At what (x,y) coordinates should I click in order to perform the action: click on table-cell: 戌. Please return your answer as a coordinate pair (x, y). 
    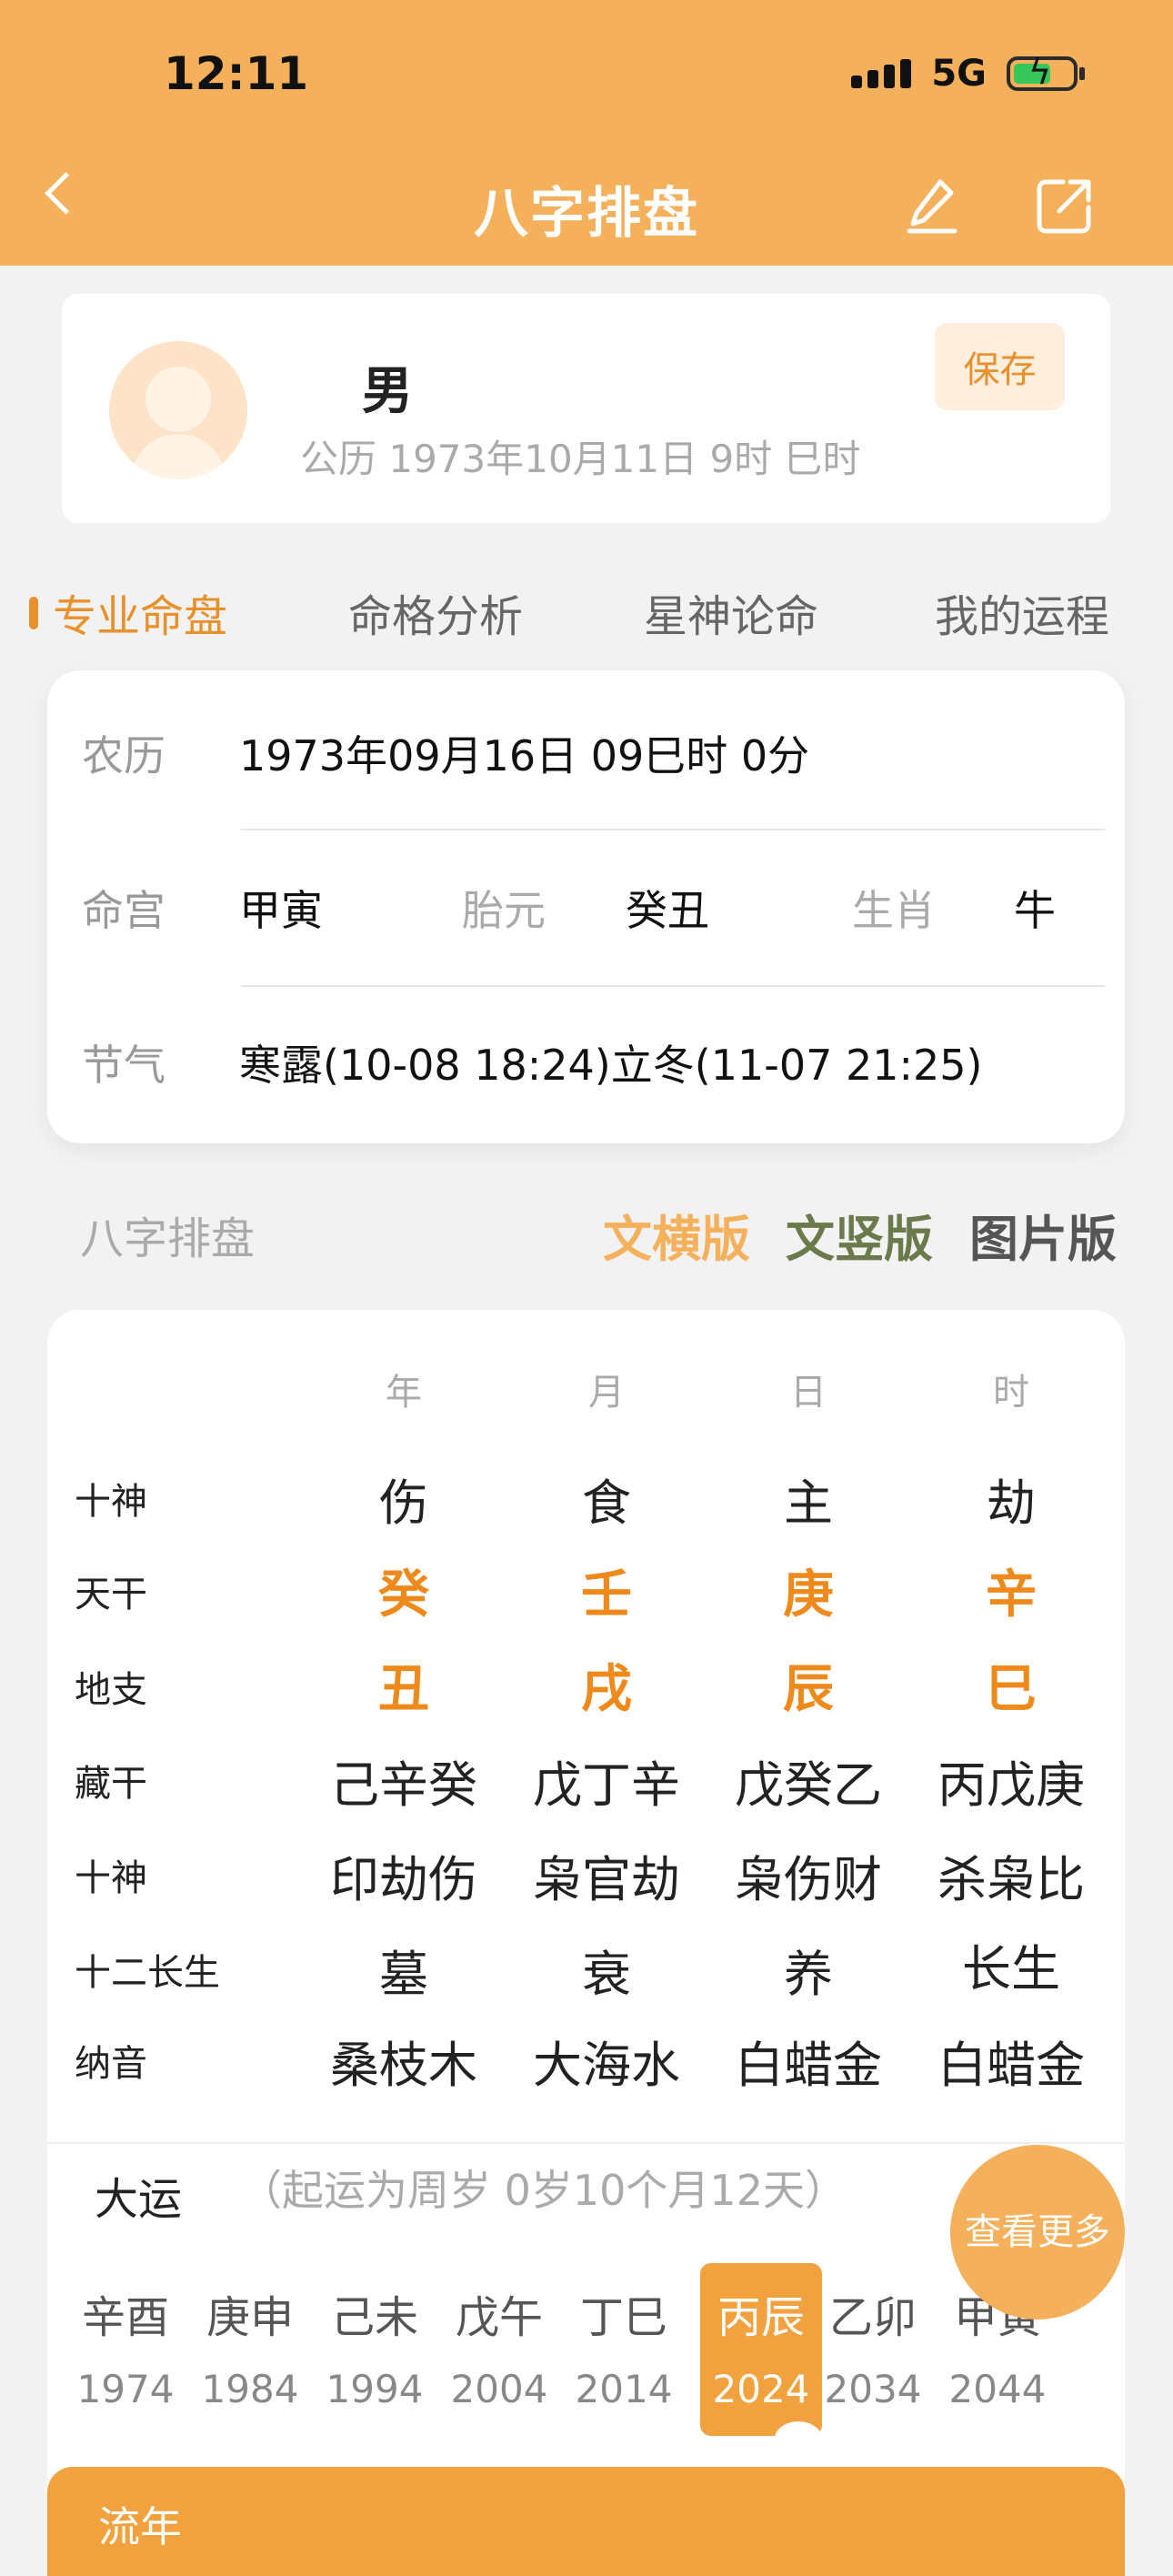
    Looking at the image, I should click on (607, 1689).